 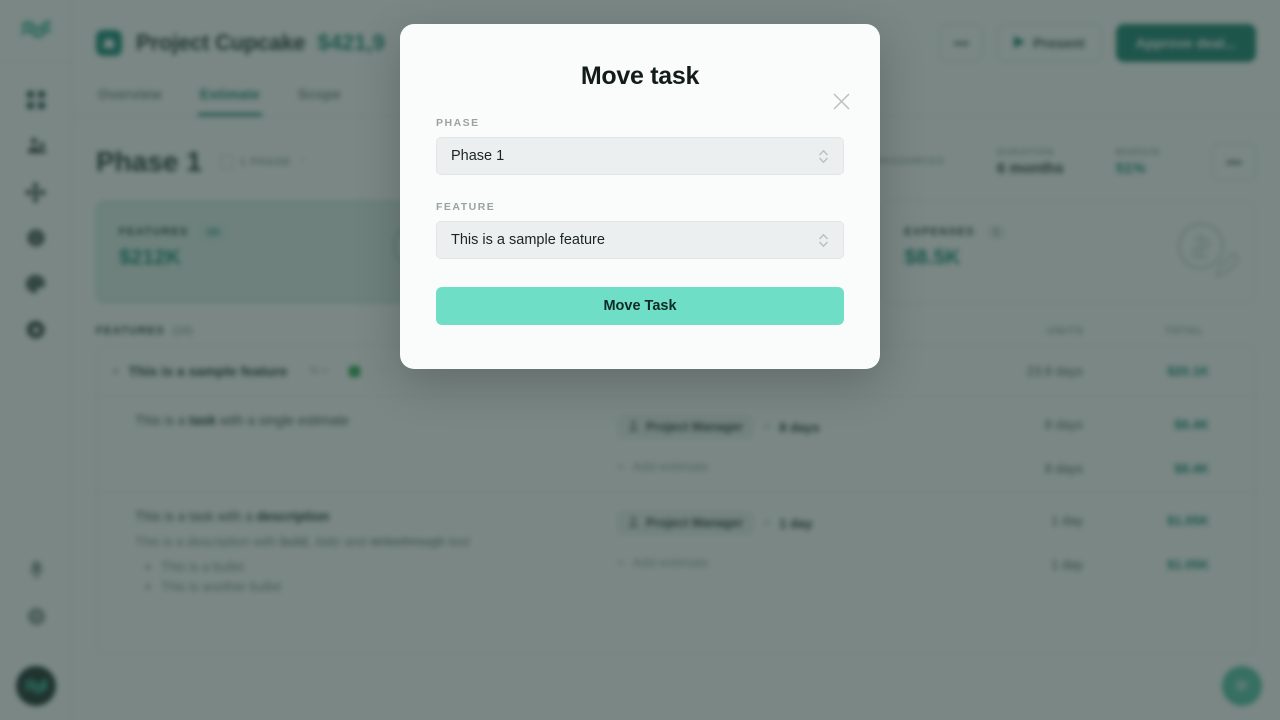 I want to click on phase-select: Phase 1, so click(x=640, y=156).